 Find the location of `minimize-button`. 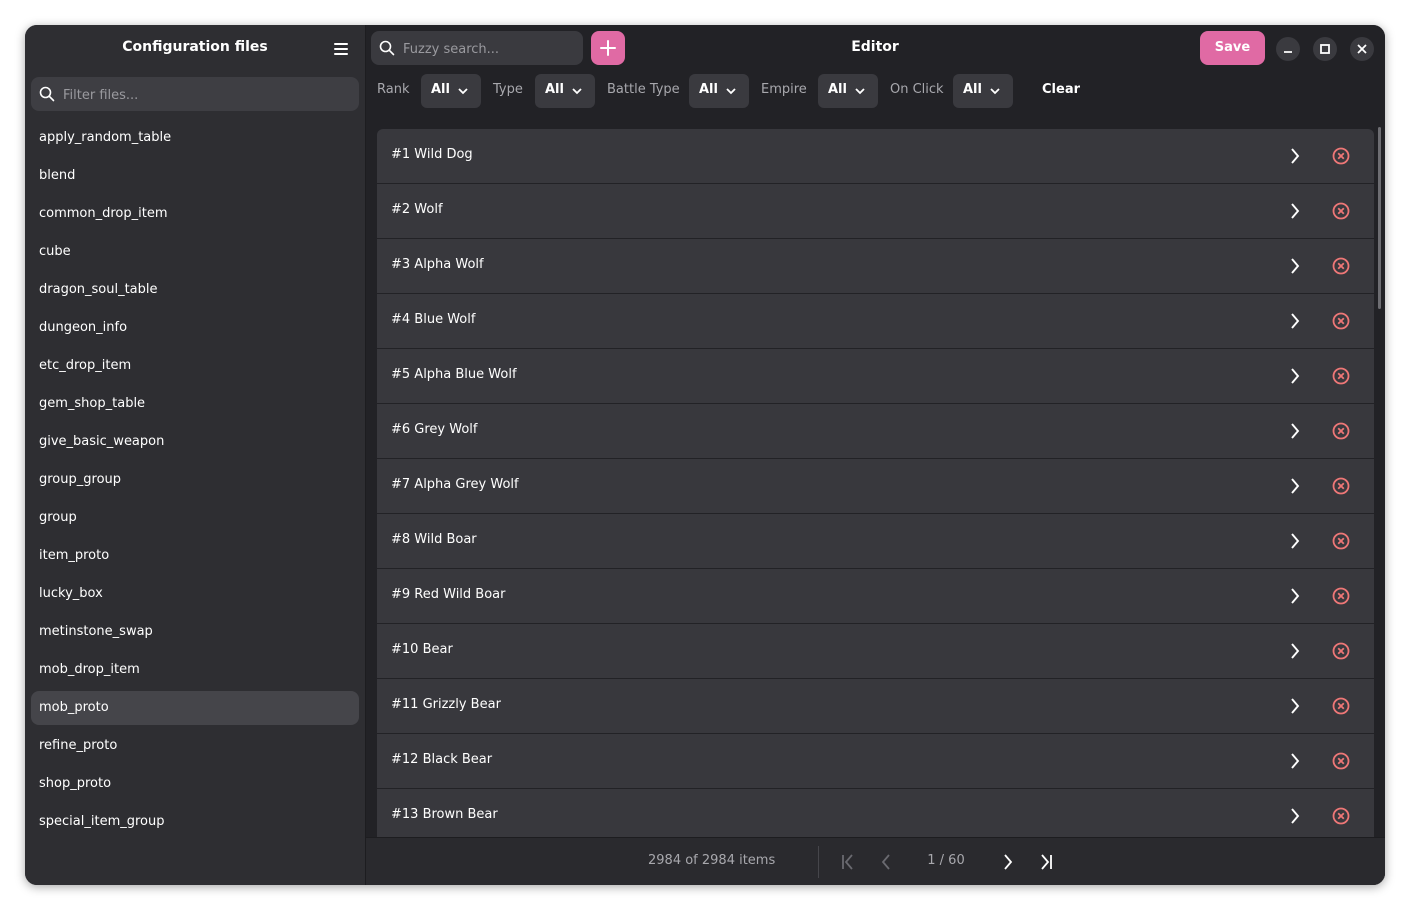

minimize-button is located at coordinates (1288, 49).